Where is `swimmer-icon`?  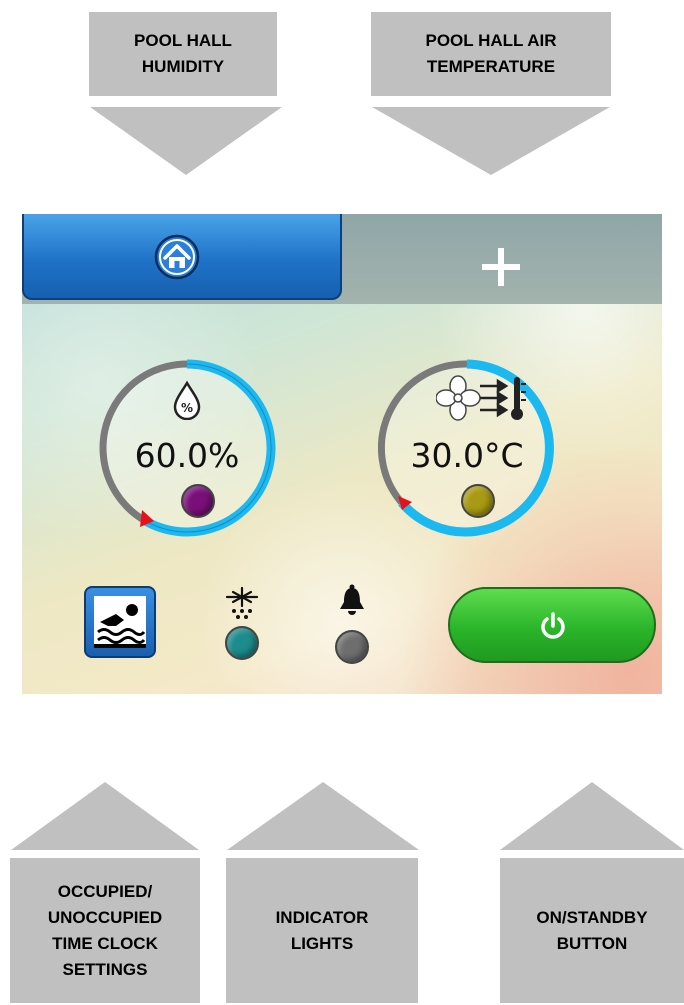
swimmer-icon is located at coordinates (120, 622).